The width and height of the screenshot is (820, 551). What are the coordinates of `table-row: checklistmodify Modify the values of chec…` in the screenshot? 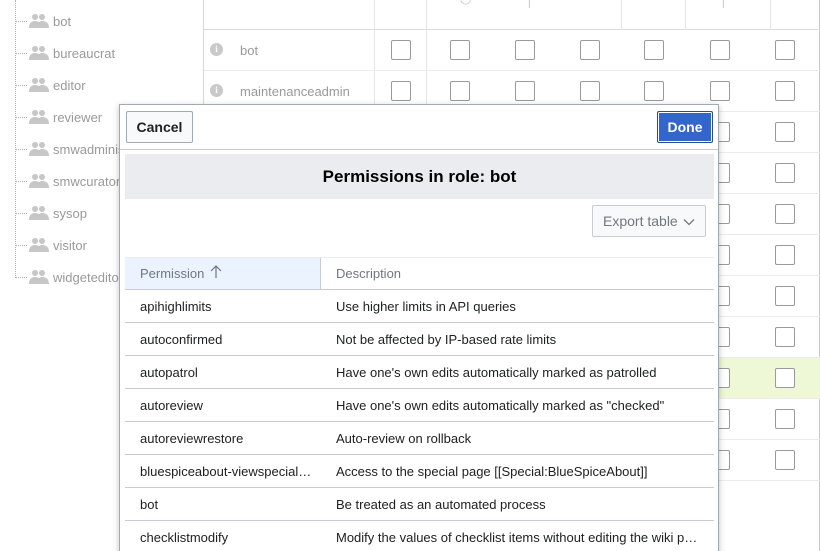 It's located at (419, 536).